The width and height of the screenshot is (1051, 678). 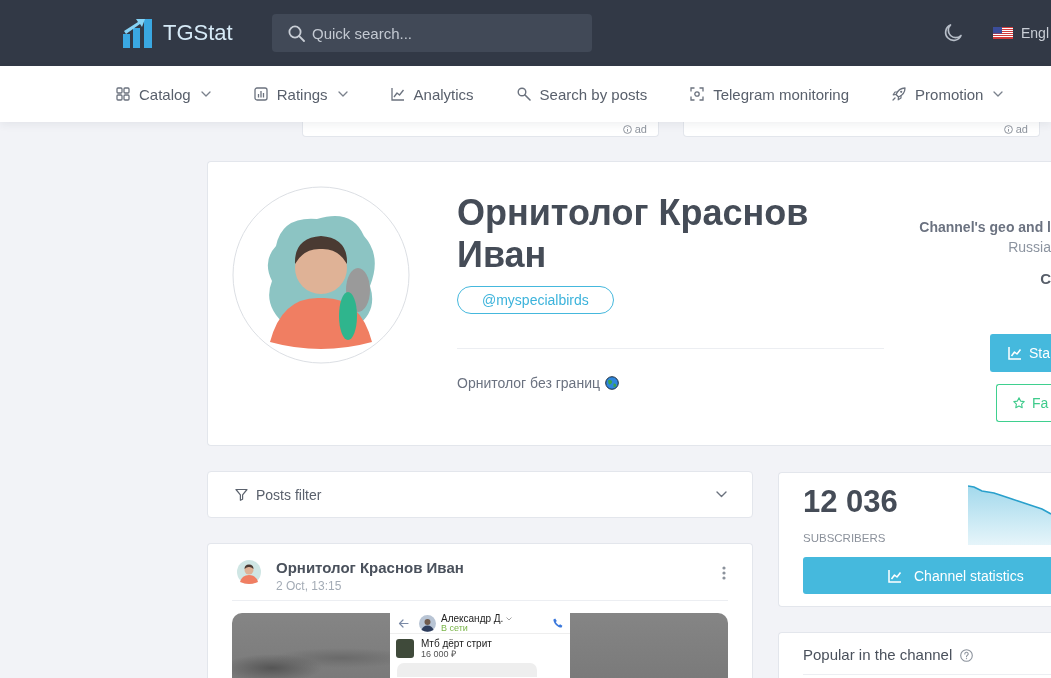 What do you see at coordinates (439, 654) in the screenshot?
I see `listing-price: 16 000 ₽` at bounding box center [439, 654].